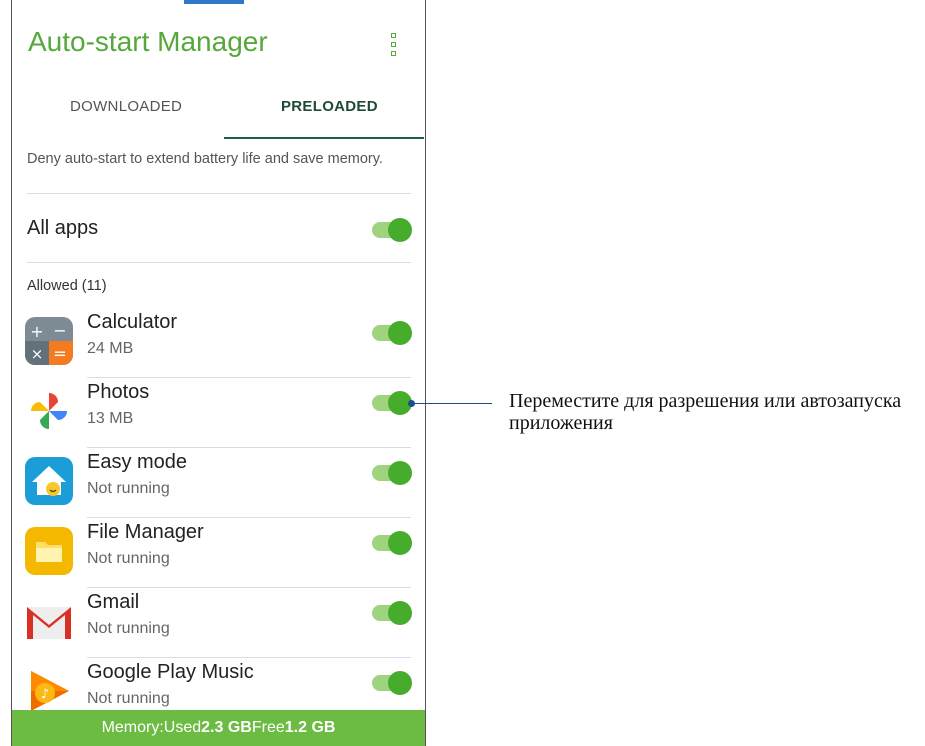 This screenshot has width=925, height=746. Describe the element at coordinates (393, 683) in the screenshot. I see `app-toggle-google-play-music` at that location.